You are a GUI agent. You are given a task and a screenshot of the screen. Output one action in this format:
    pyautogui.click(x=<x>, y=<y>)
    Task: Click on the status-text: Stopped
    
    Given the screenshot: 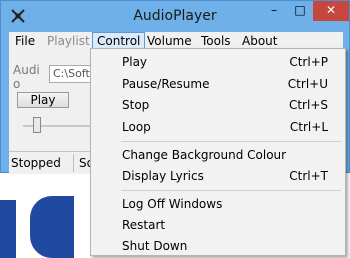 What is the action you would take?
    pyautogui.click(x=36, y=163)
    